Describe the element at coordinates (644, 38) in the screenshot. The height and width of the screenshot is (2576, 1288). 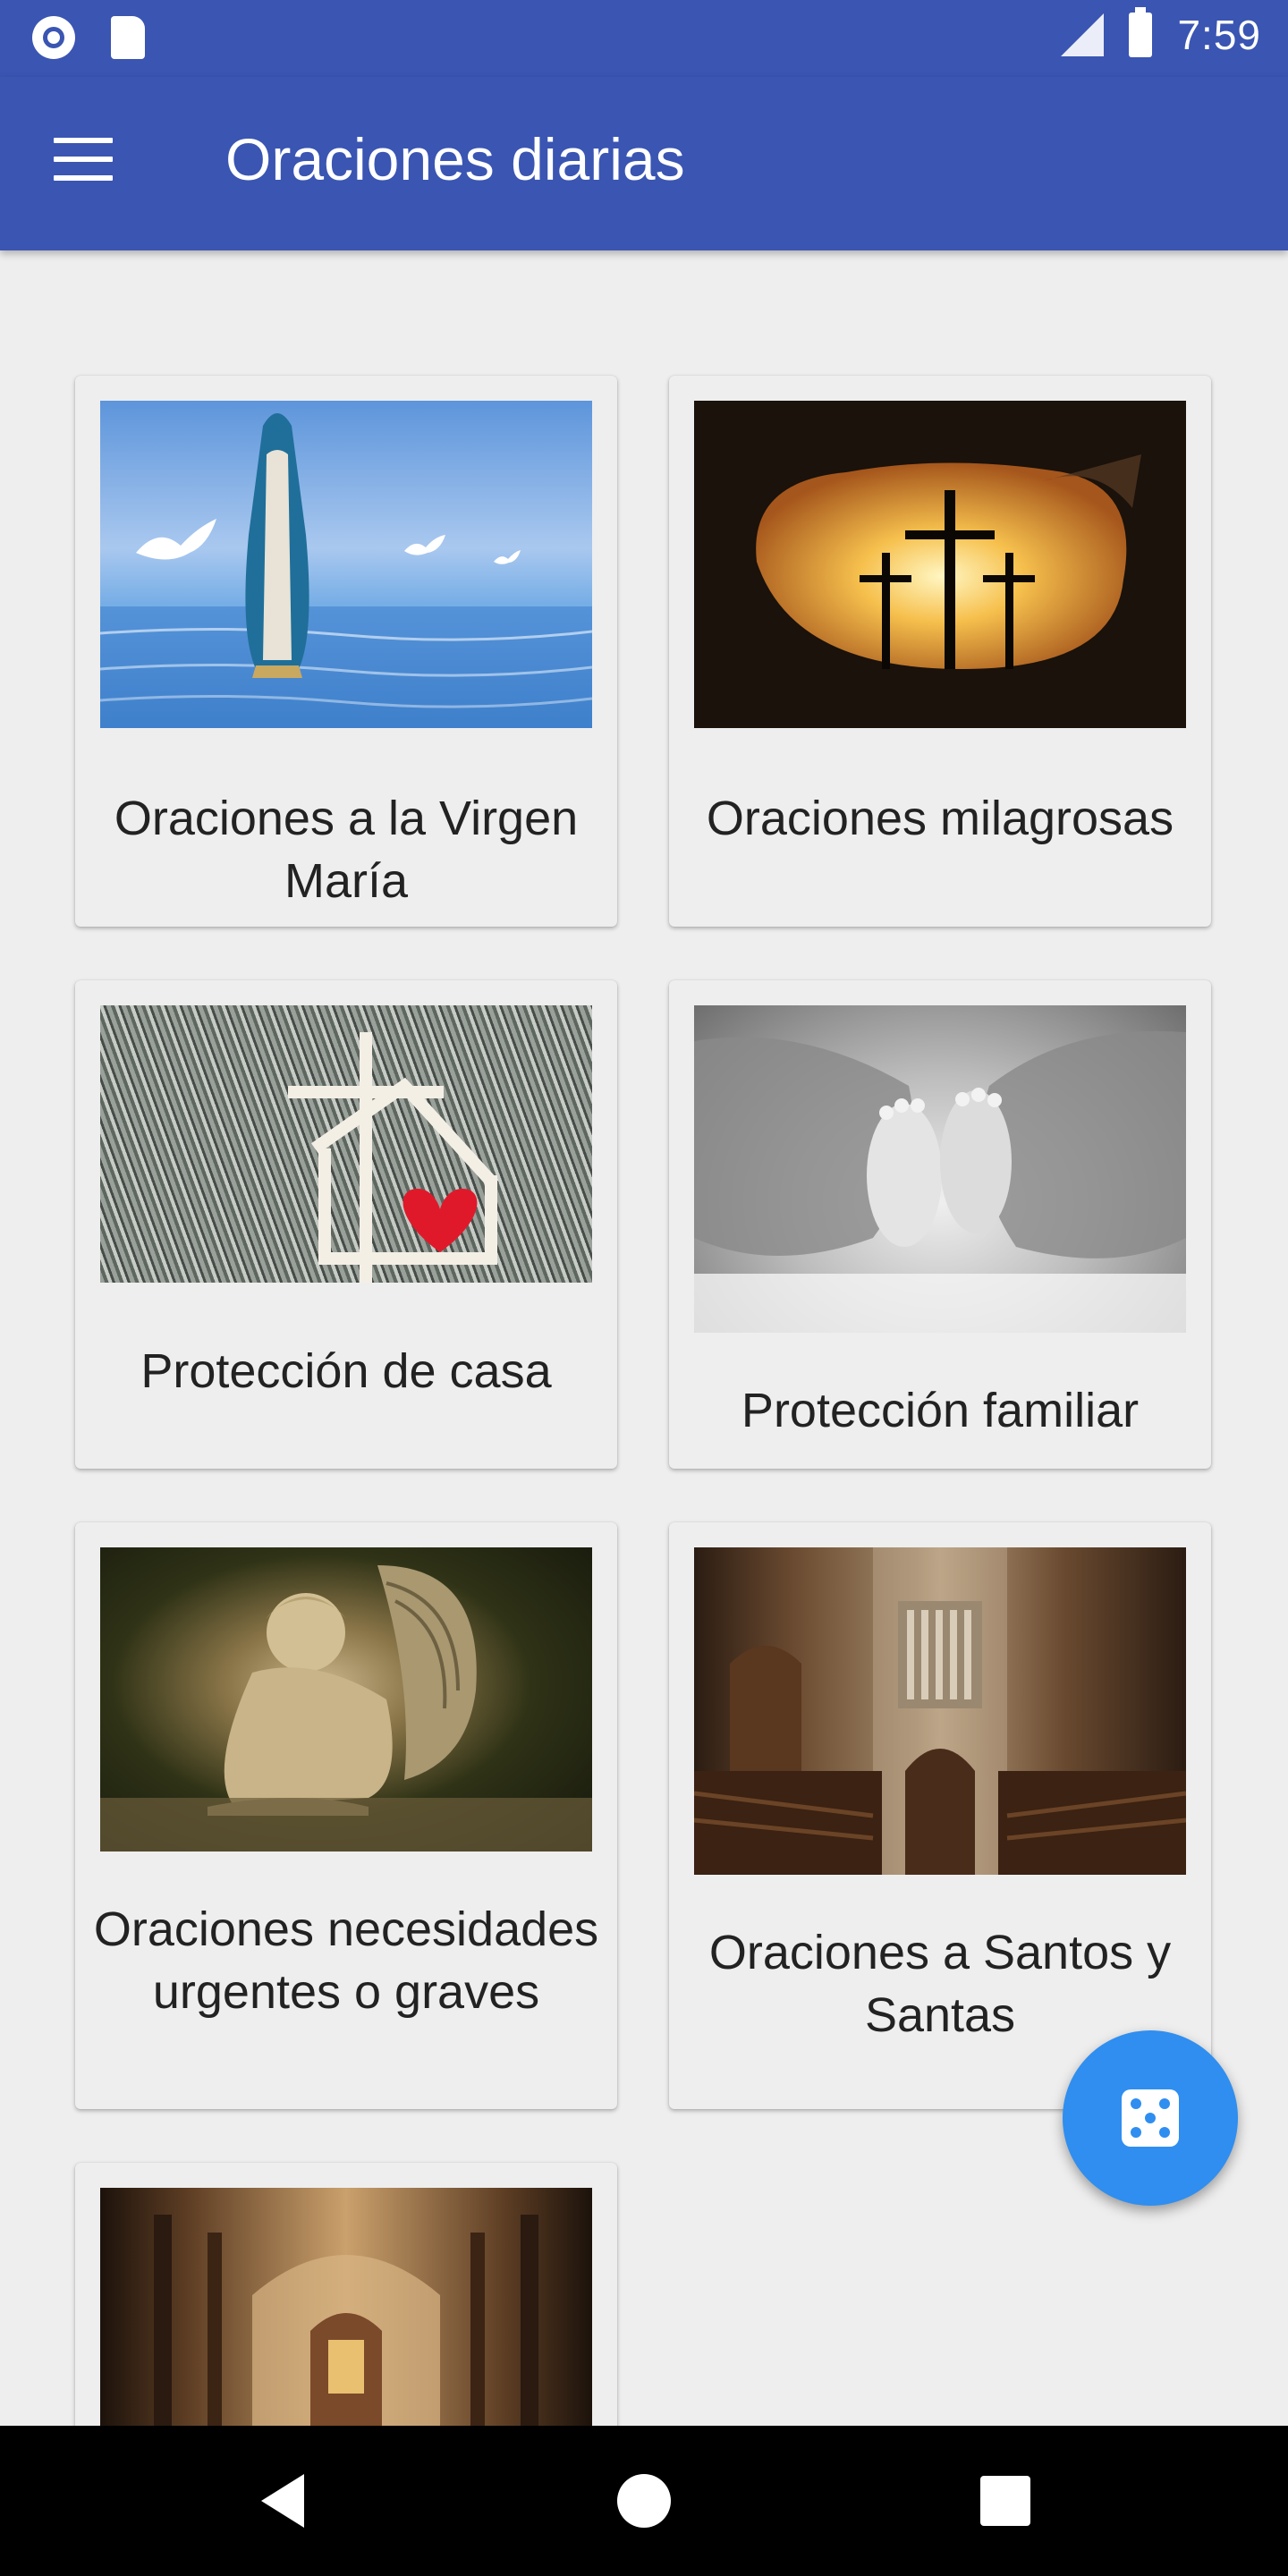
I see `status-bar: 7:59` at that location.